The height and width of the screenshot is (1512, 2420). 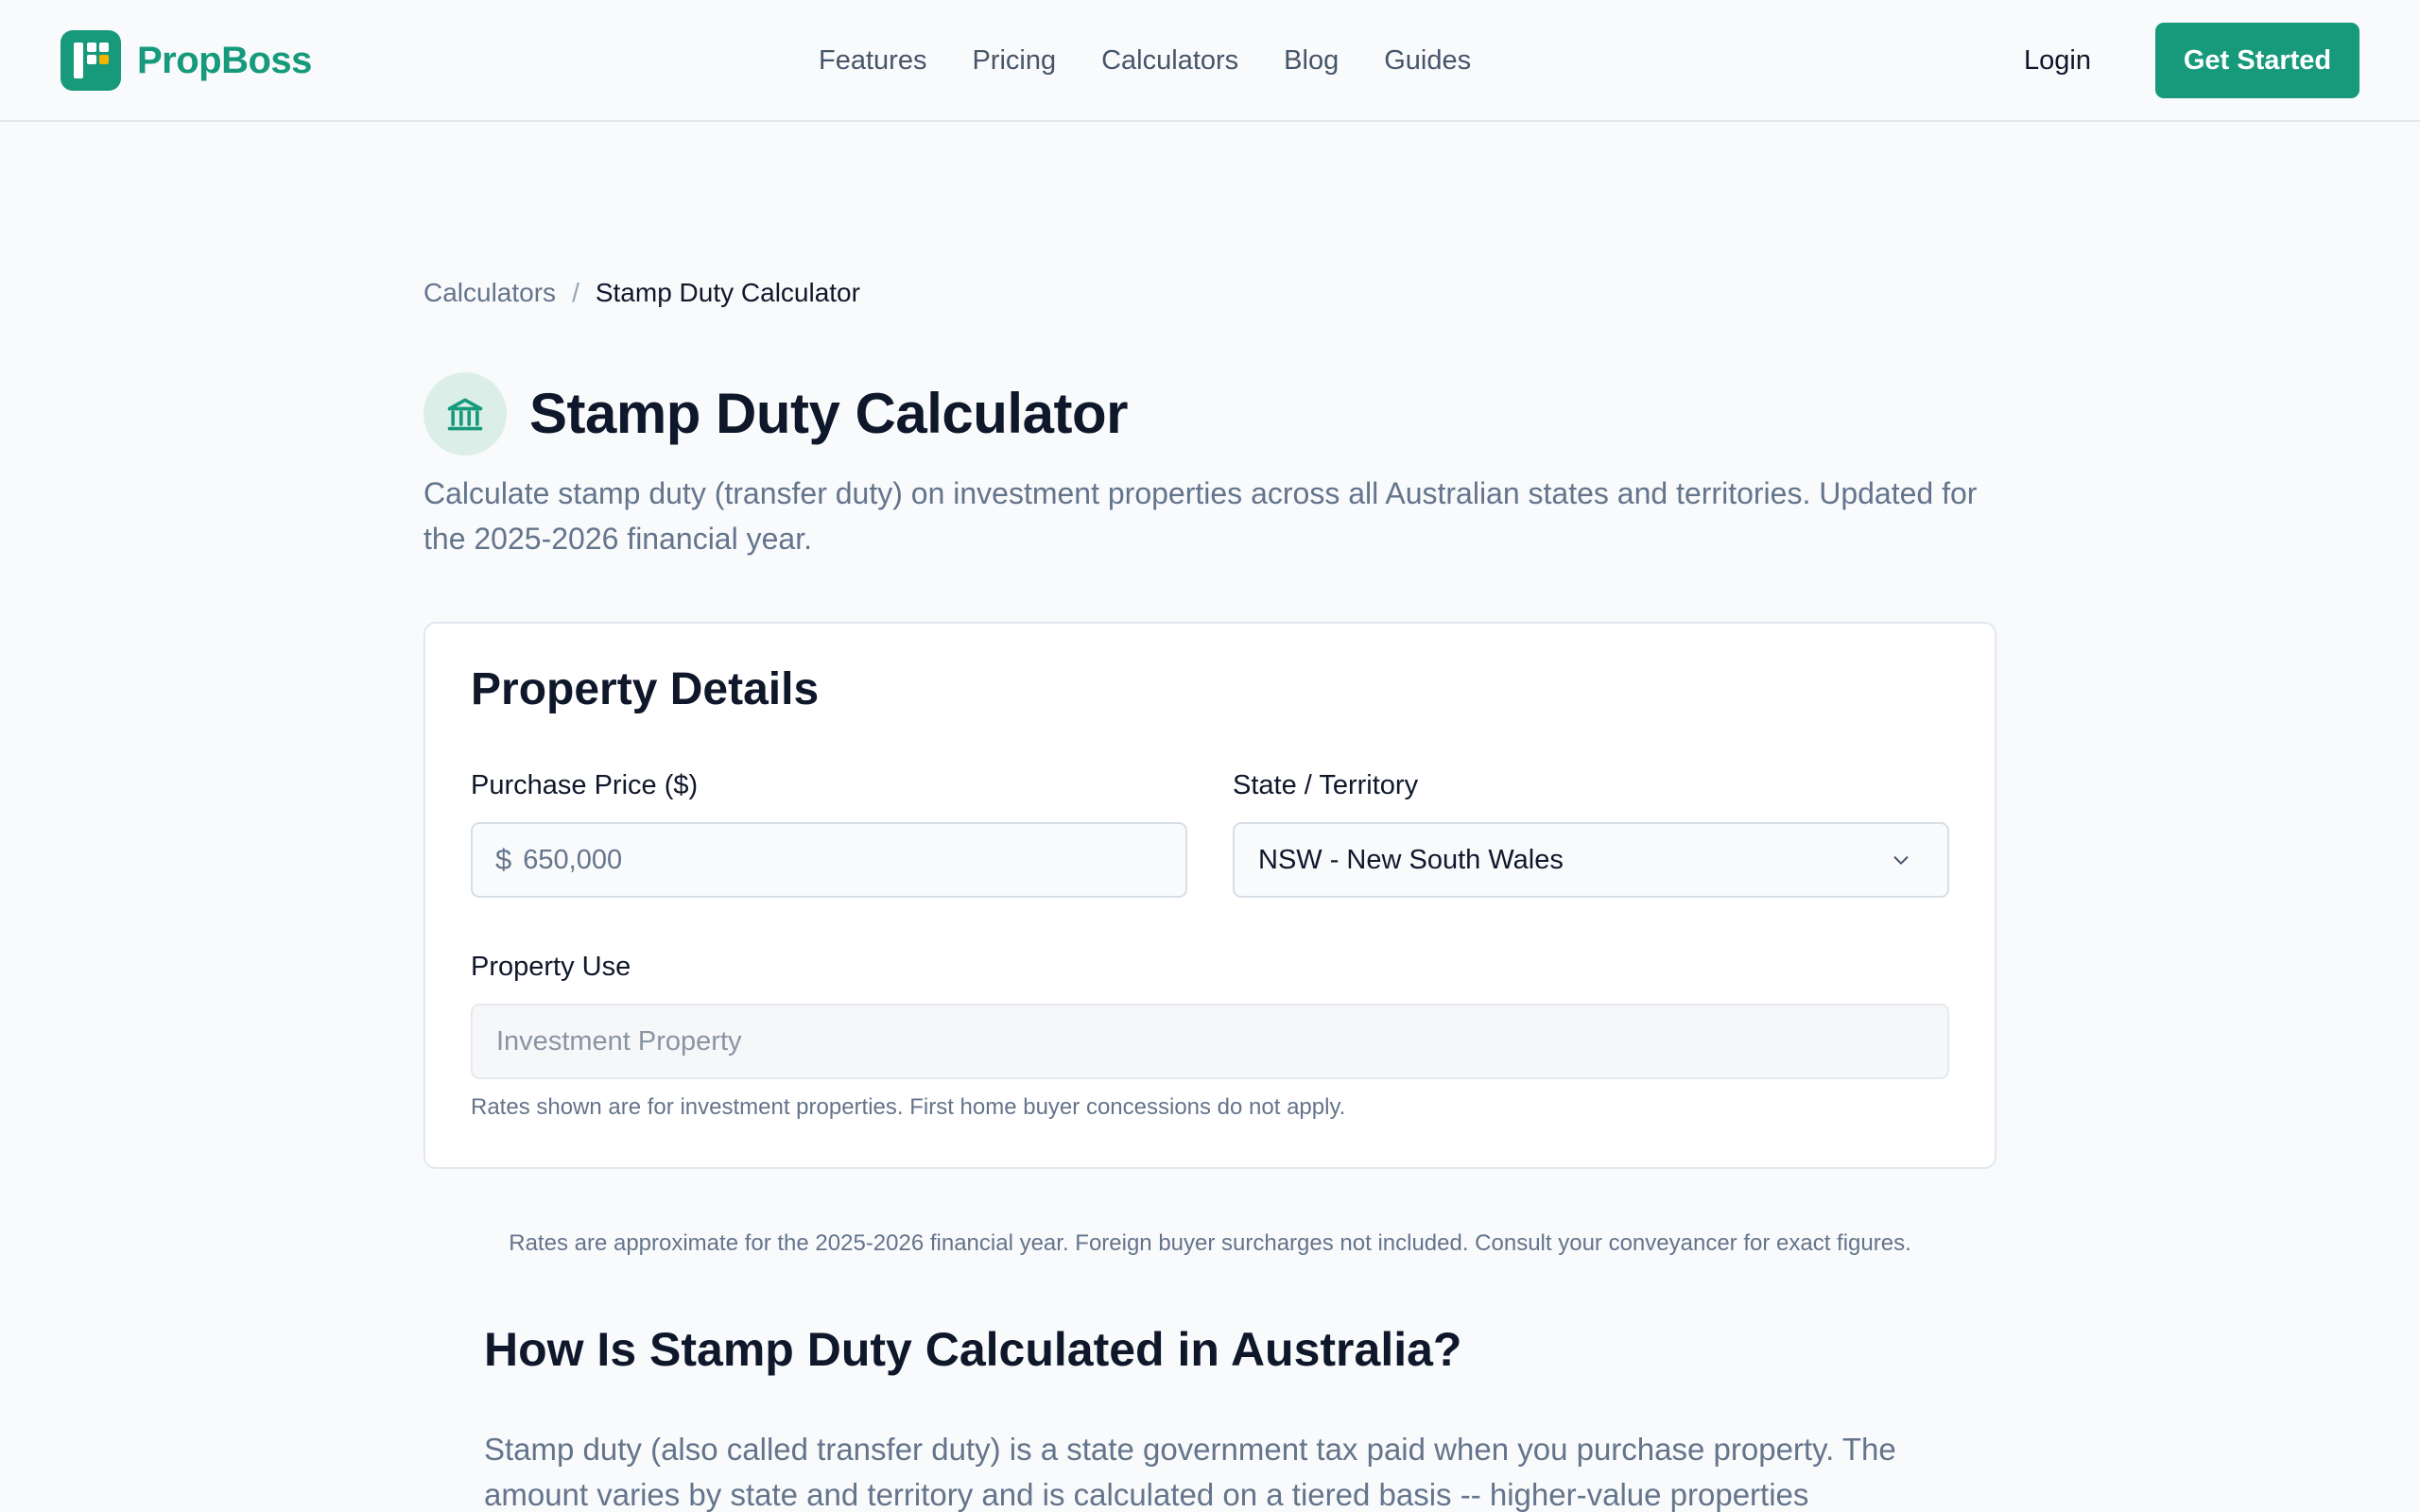 What do you see at coordinates (1427, 60) in the screenshot?
I see `nav-item-guides: Guides` at bounding box center [1427, 60].